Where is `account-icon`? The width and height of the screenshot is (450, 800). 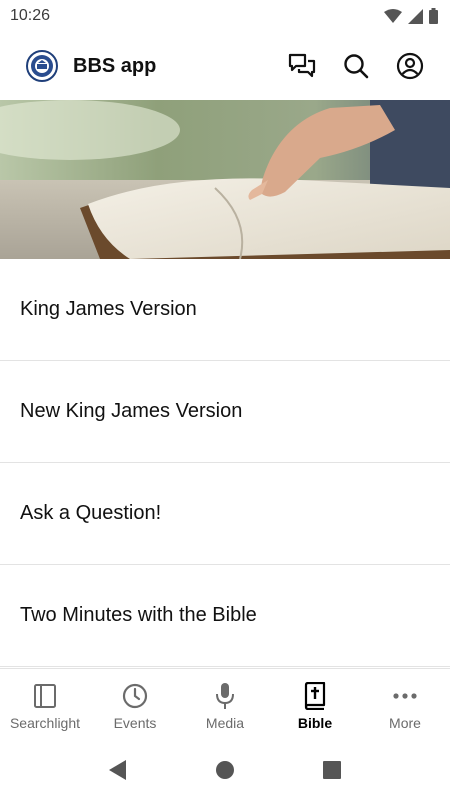 account-icon is located at coordinates (410, 66).